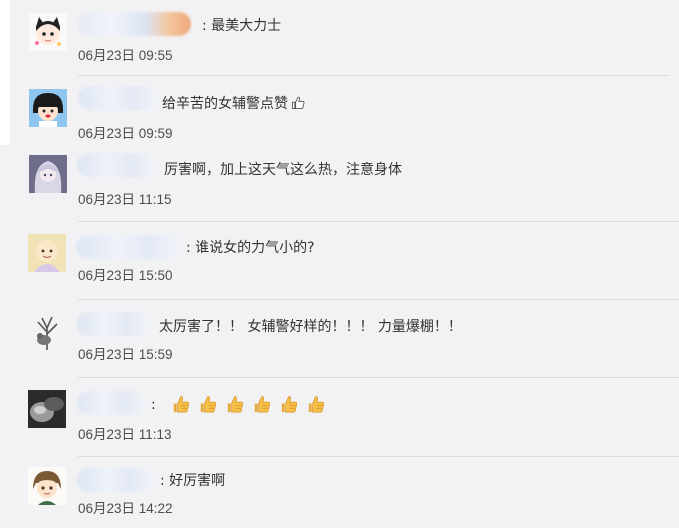  I want to click on thumbs-up-row, so click(251, 404).